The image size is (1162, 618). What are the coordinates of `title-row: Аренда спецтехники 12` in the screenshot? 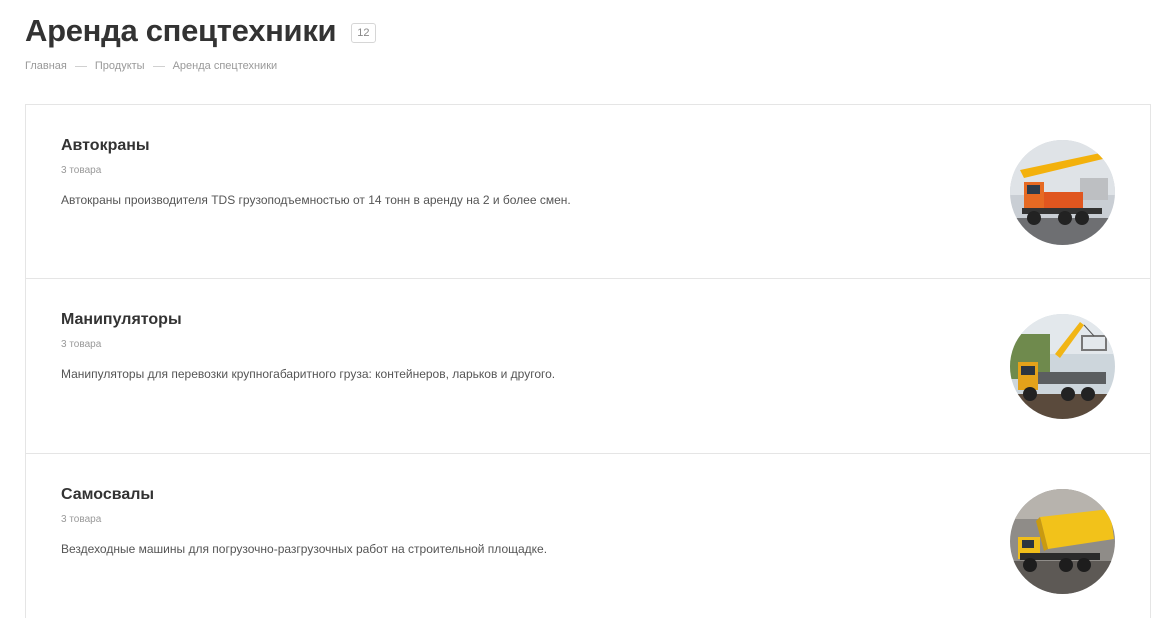 It's located at (200, 31).